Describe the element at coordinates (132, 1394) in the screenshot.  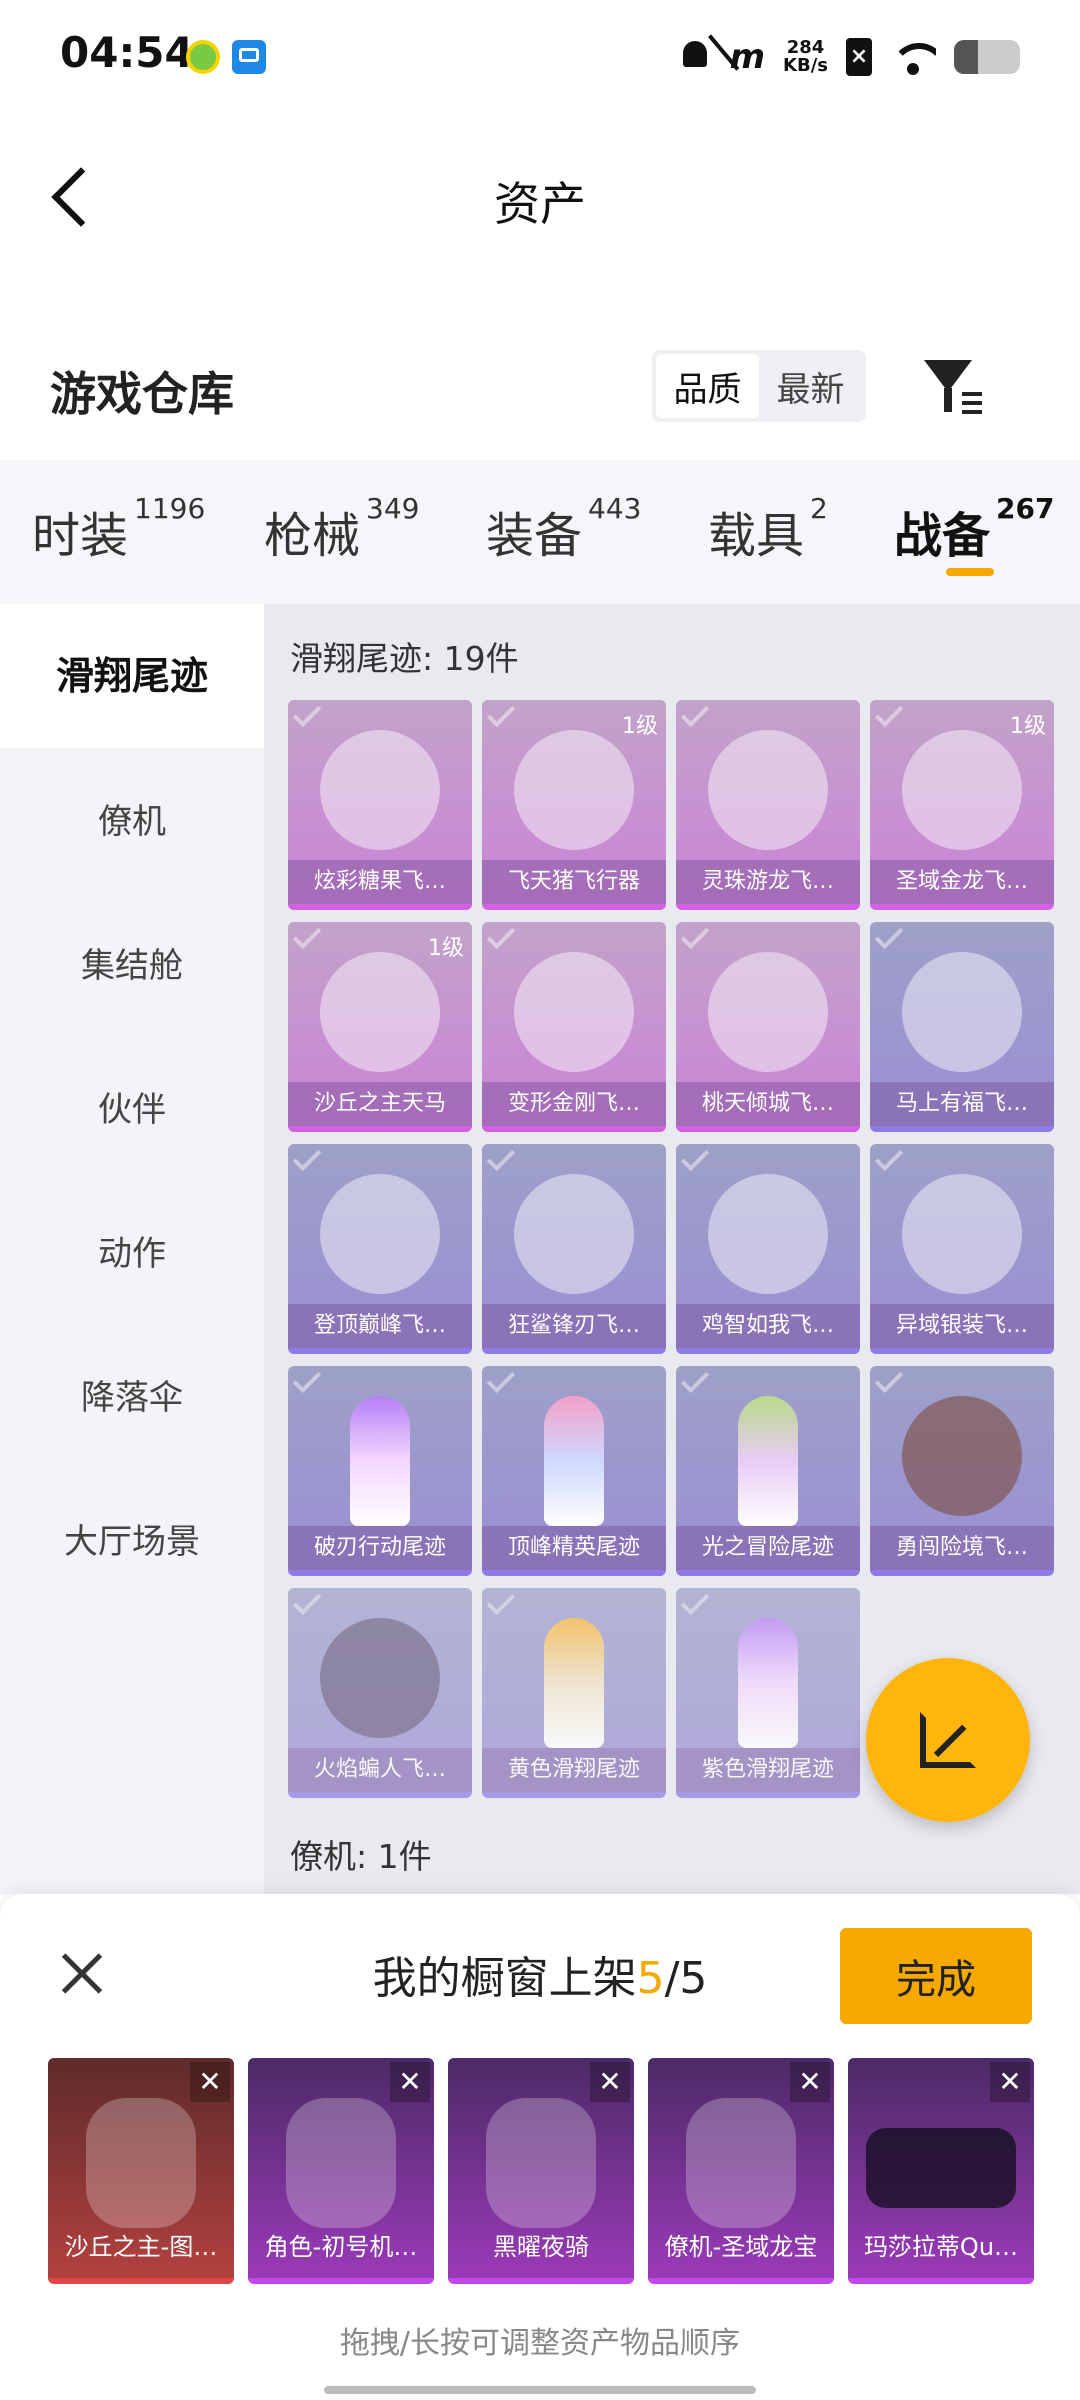
I see `sidebar-item-parachute: 降落伞` at that location.